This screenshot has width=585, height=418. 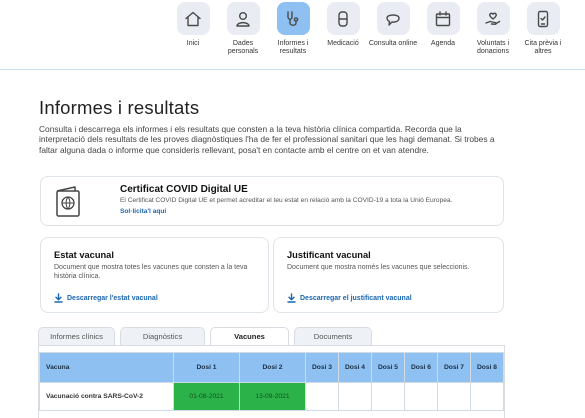 I want to click on column-header: Dosi 3, so click(x=322, y=367).